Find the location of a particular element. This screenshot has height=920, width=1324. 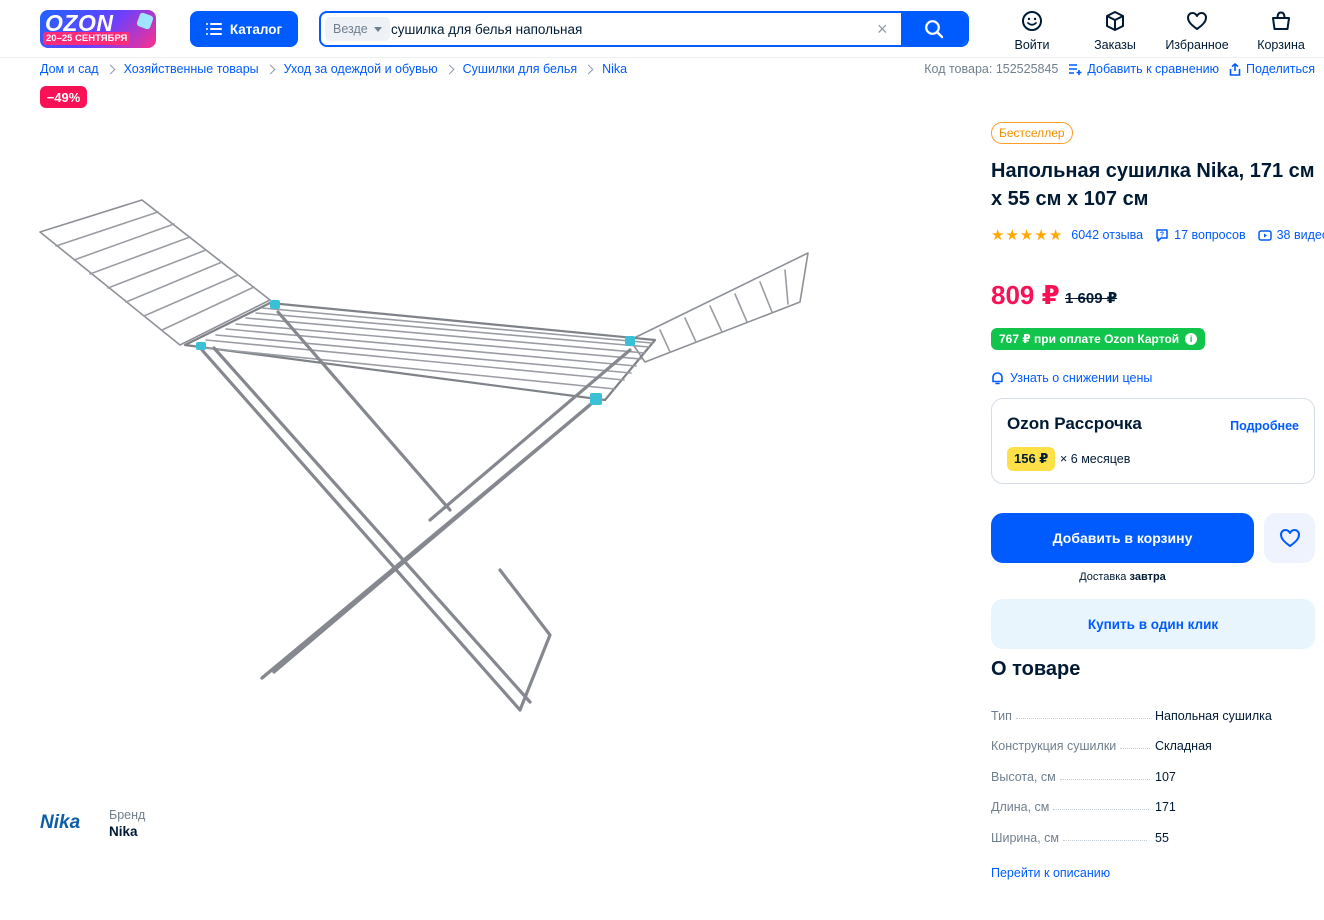

rating-stars: ★ ★ ★ ★ ★ is located at coordinates (1026, 235).